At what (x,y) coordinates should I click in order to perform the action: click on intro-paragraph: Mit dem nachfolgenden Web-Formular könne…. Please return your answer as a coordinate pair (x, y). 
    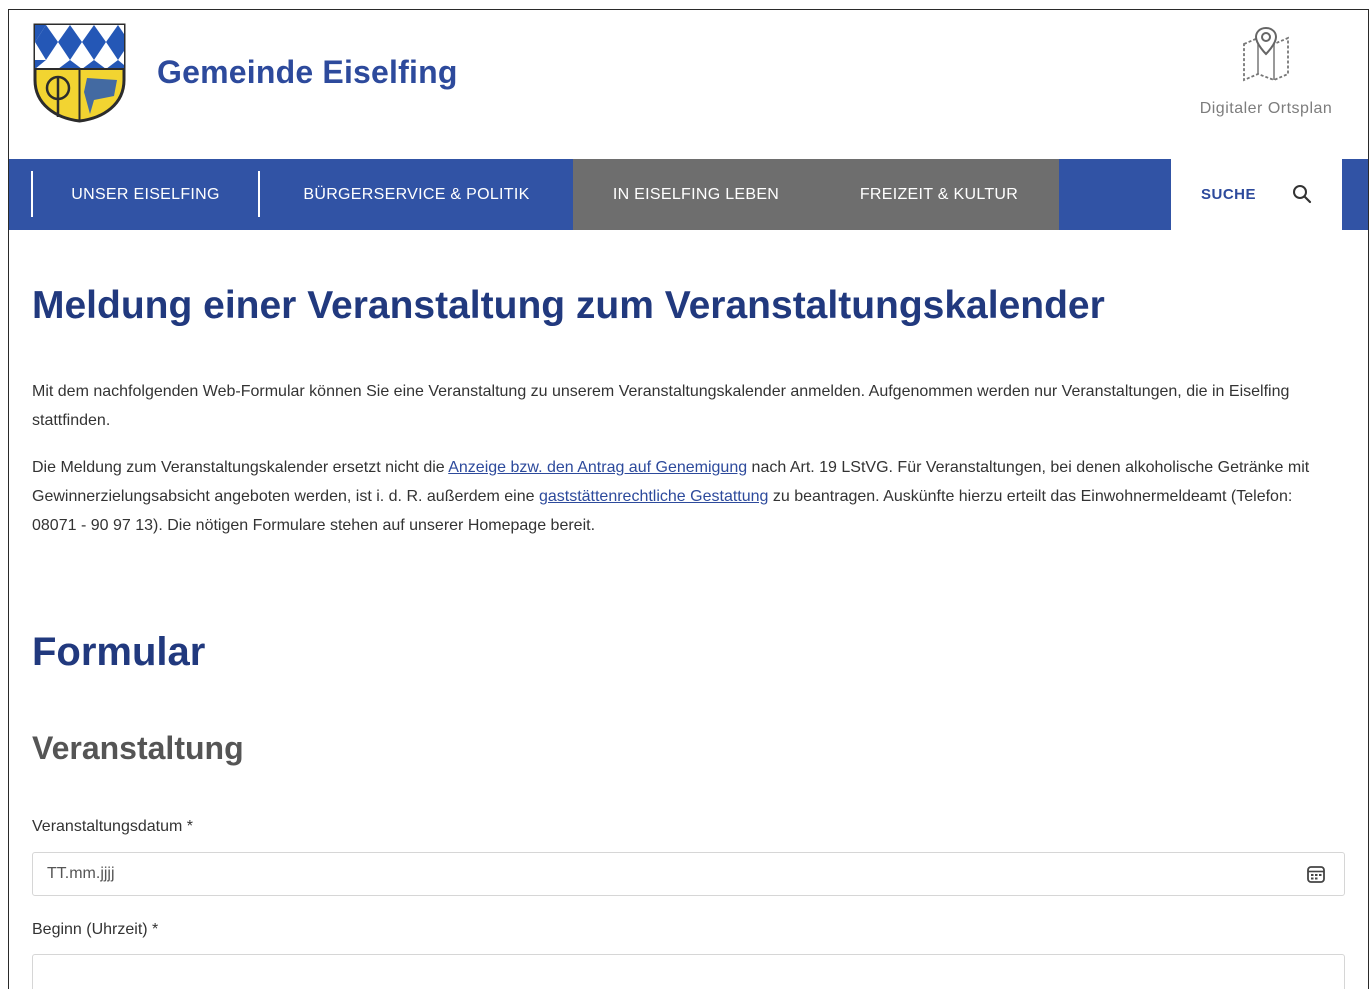
    Looking at the image, I should click on (661, 406).